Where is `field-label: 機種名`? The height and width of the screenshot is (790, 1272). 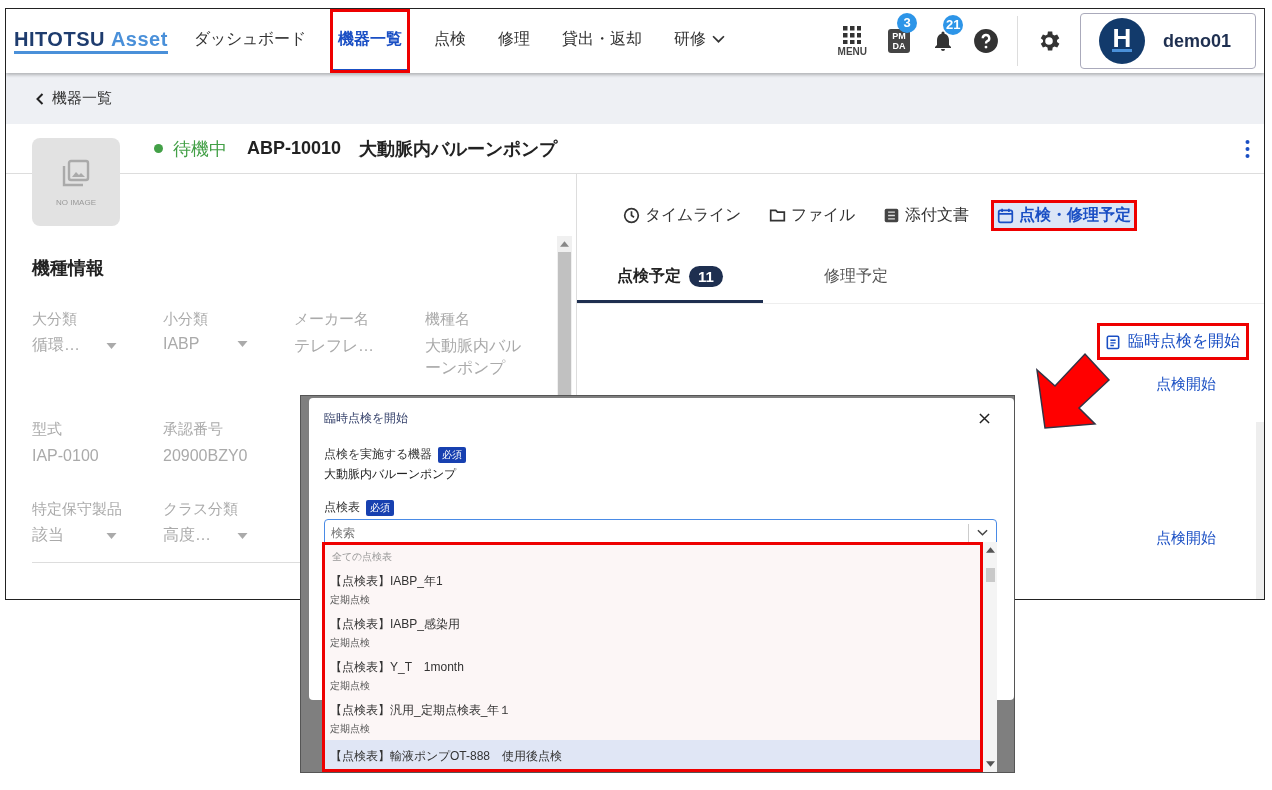
field-label: 機種名 is located at coordinates (448, 319).